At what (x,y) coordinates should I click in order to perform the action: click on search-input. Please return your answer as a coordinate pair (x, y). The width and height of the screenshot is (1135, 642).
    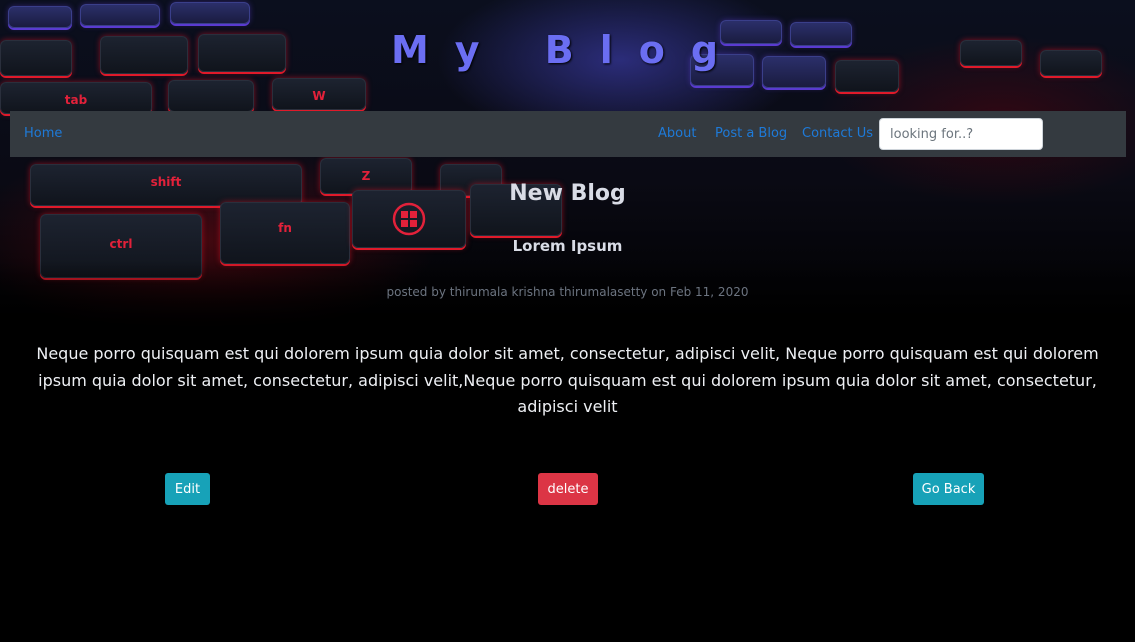
    Looking at the image, I should click on (961, 134).